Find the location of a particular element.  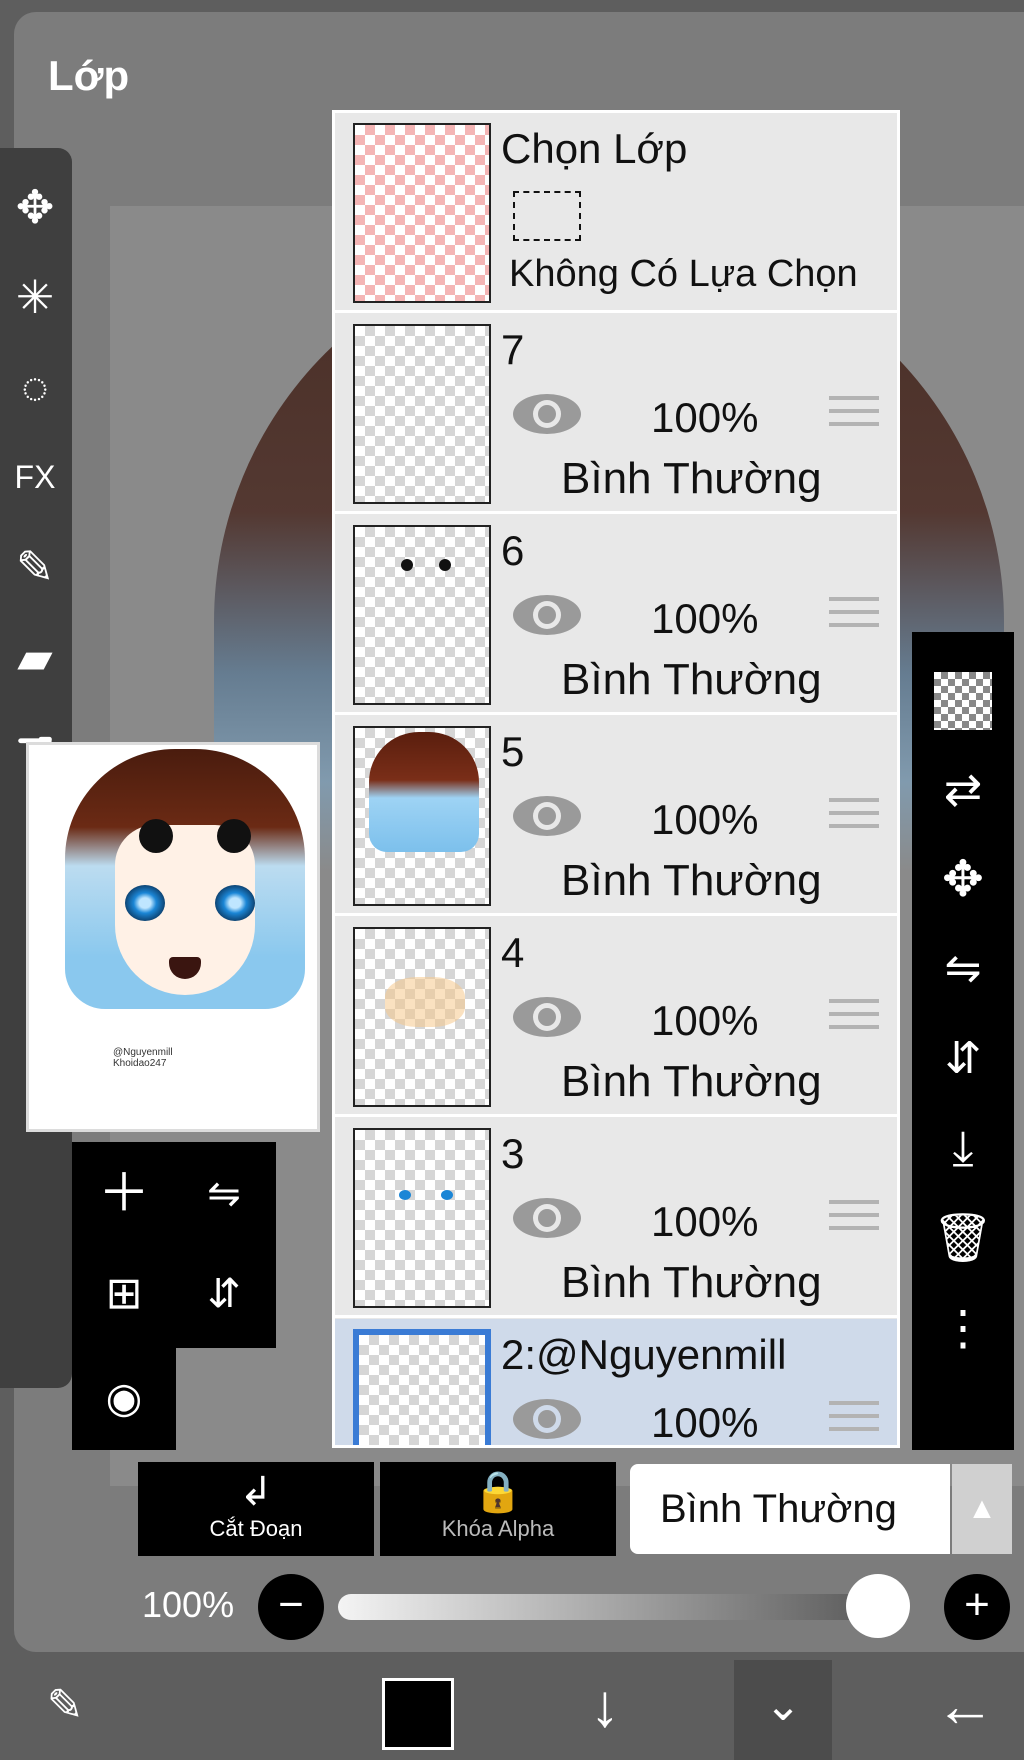

preview-signature: @Nguyenmill Khoidao247 is located at coordinates (143, 1058).